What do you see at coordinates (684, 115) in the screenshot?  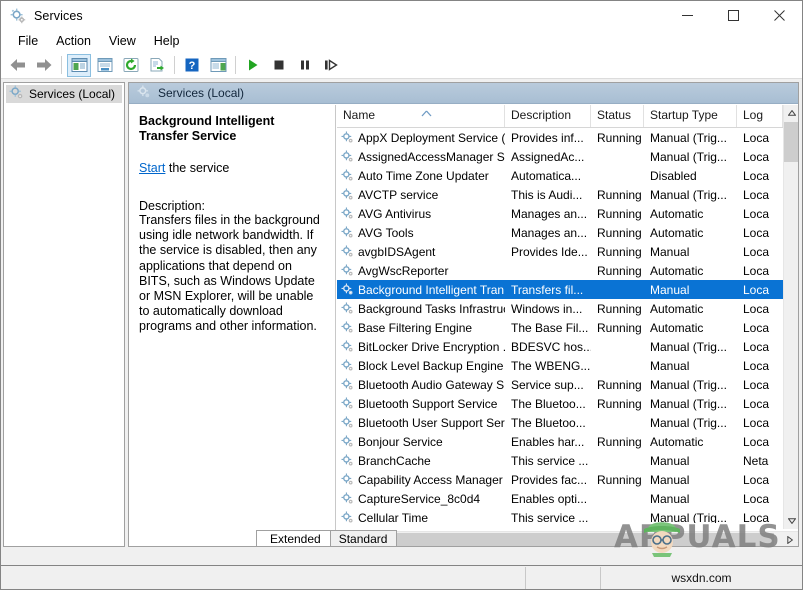 I see `column-header-label: Startup Type` at bounding box center [684, 115].